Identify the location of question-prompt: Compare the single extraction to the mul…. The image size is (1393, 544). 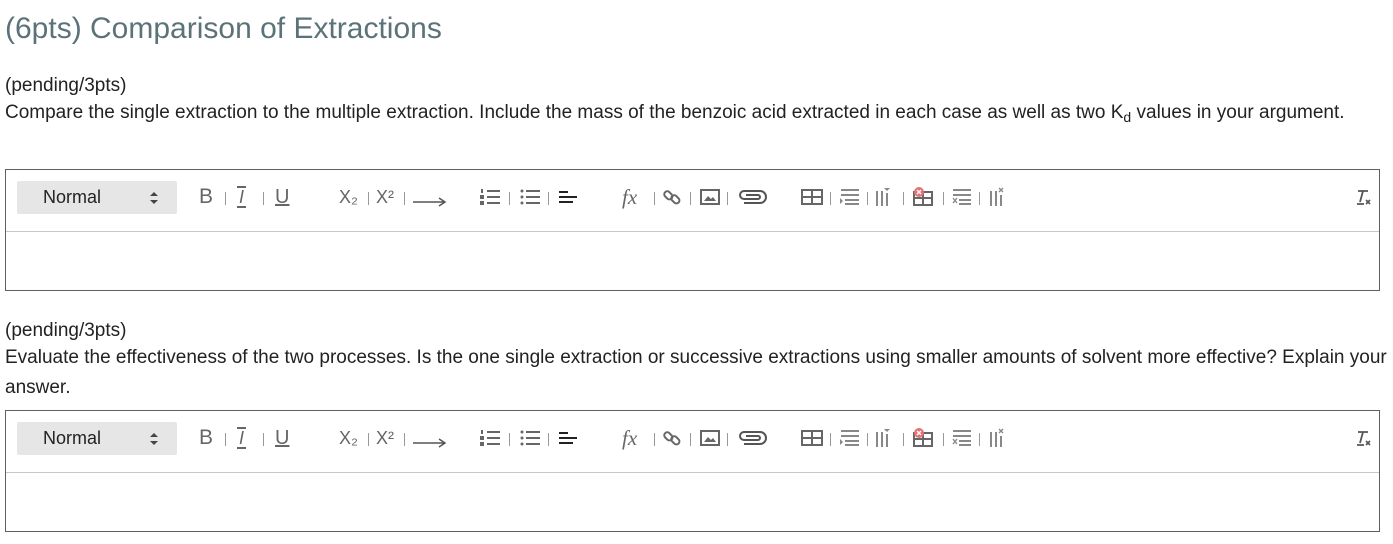
(675, 113).